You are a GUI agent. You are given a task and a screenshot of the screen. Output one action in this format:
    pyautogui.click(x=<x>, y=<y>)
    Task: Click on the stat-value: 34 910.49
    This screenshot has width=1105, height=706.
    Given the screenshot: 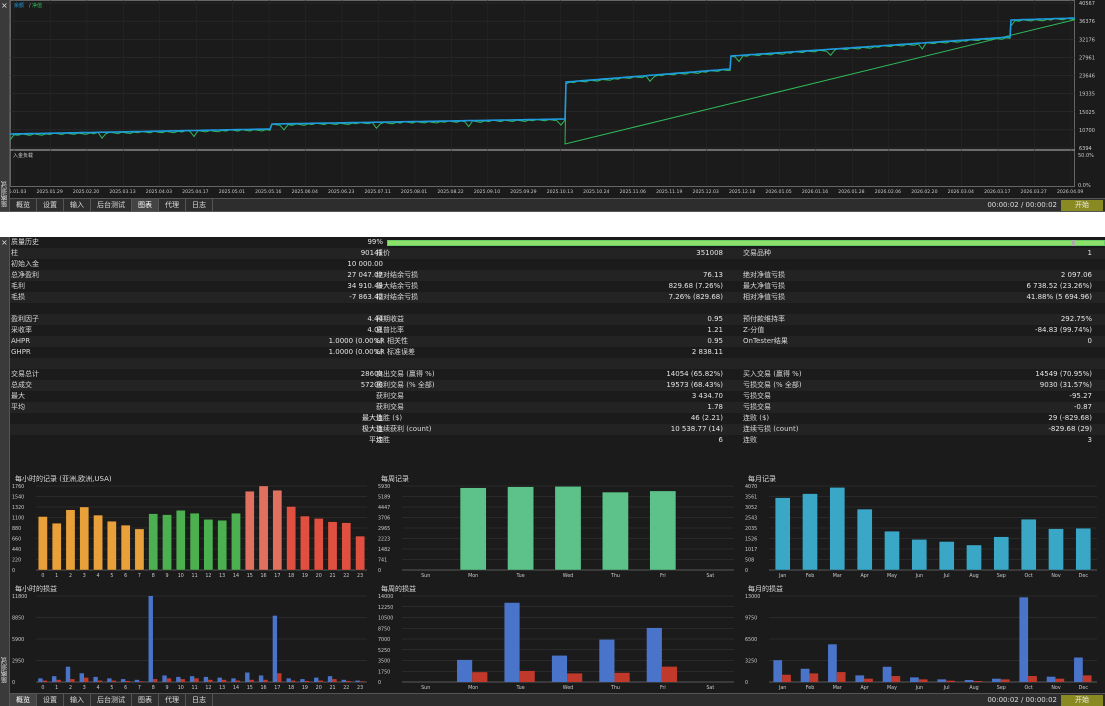 What is the action you would take?
    pyautogui.click(x=365, y=286)
    